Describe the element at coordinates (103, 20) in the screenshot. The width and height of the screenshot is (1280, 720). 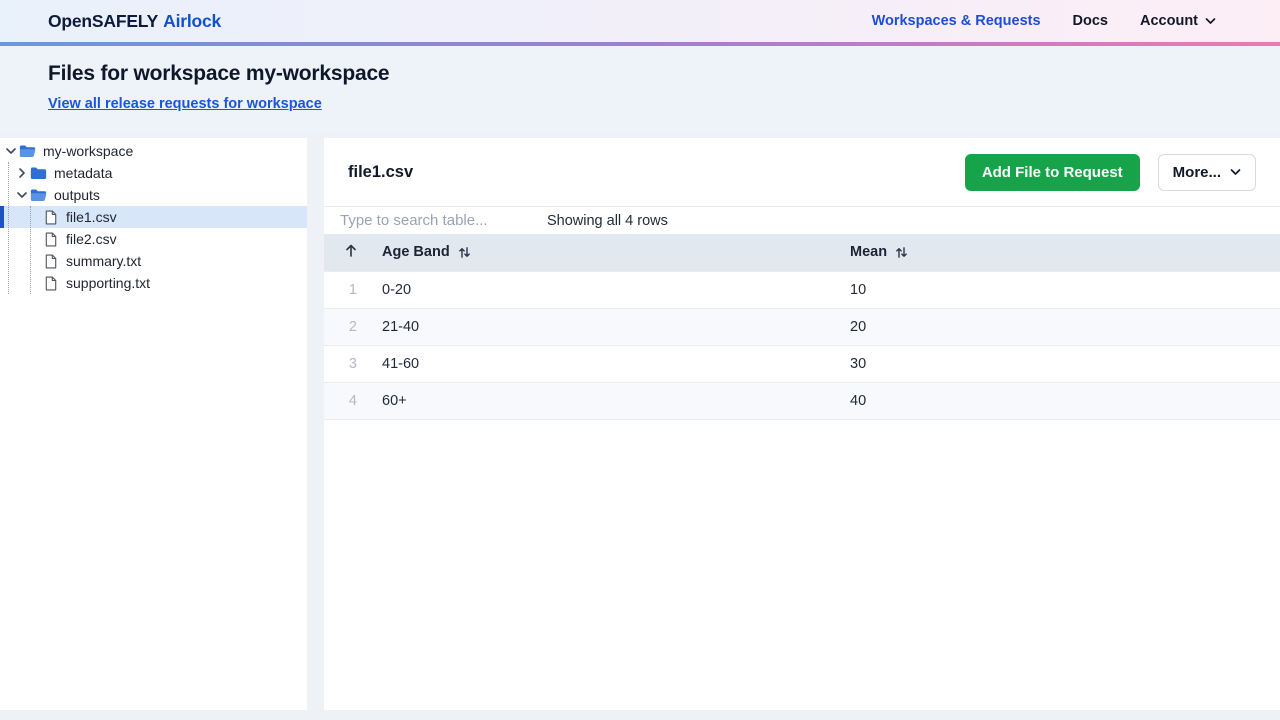
I see `brand-primary: OpenSAFELY` at that location.